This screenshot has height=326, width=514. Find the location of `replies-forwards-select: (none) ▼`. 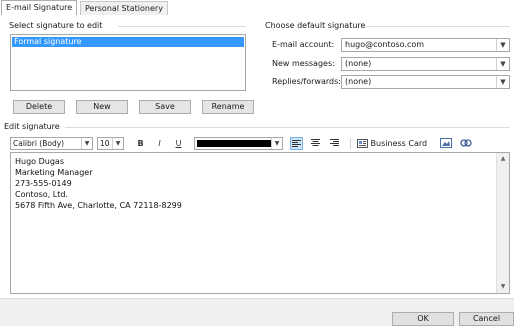

replies-forwards-select: (none) ▼ is located at coordinates (425, 82).